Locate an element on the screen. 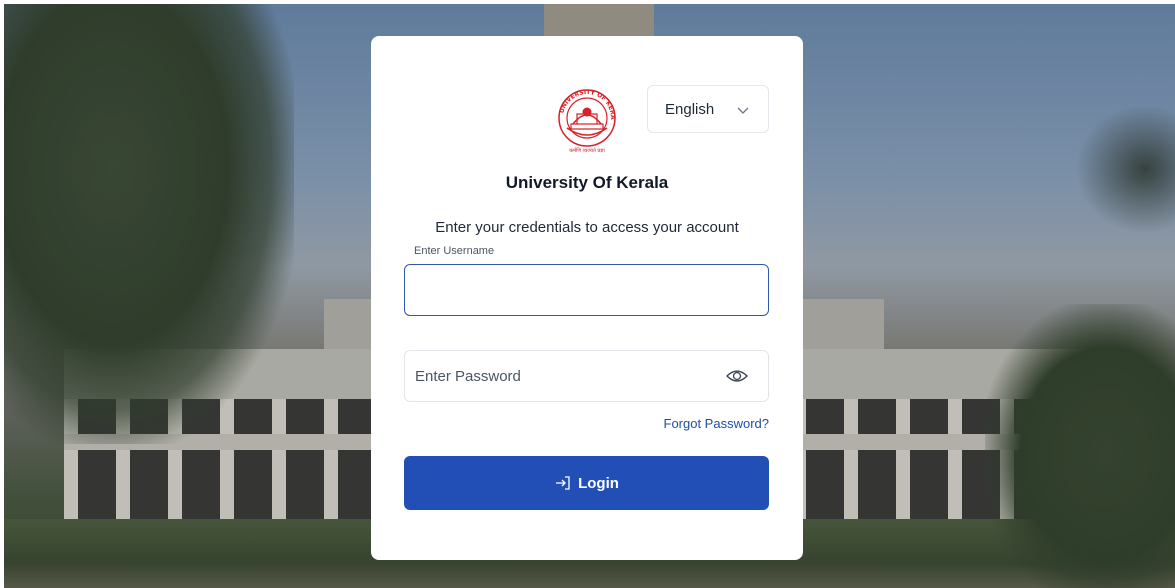 The width and height of the screenshot is (1175, 588). password-input is located at coordinates (560, 376).